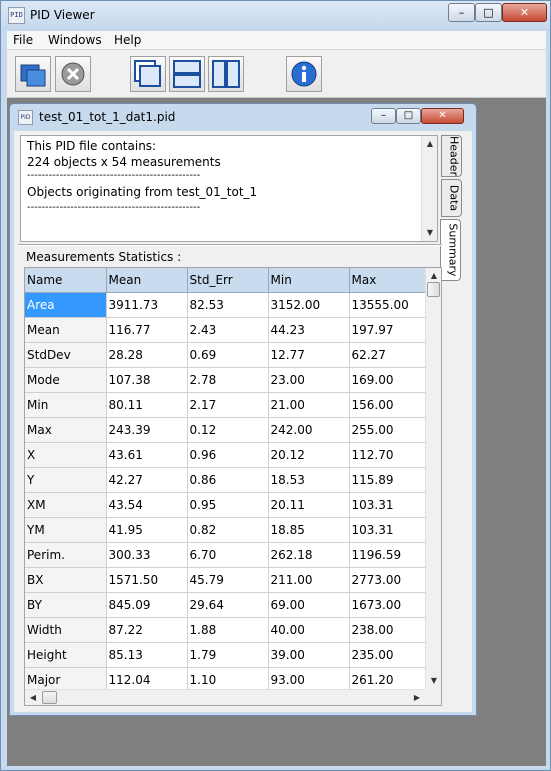 The height and width of the screenshot is (771, 551). I want to click on table-row: Max 243.39 0.12 242.00 255.00, so click(225, 430).